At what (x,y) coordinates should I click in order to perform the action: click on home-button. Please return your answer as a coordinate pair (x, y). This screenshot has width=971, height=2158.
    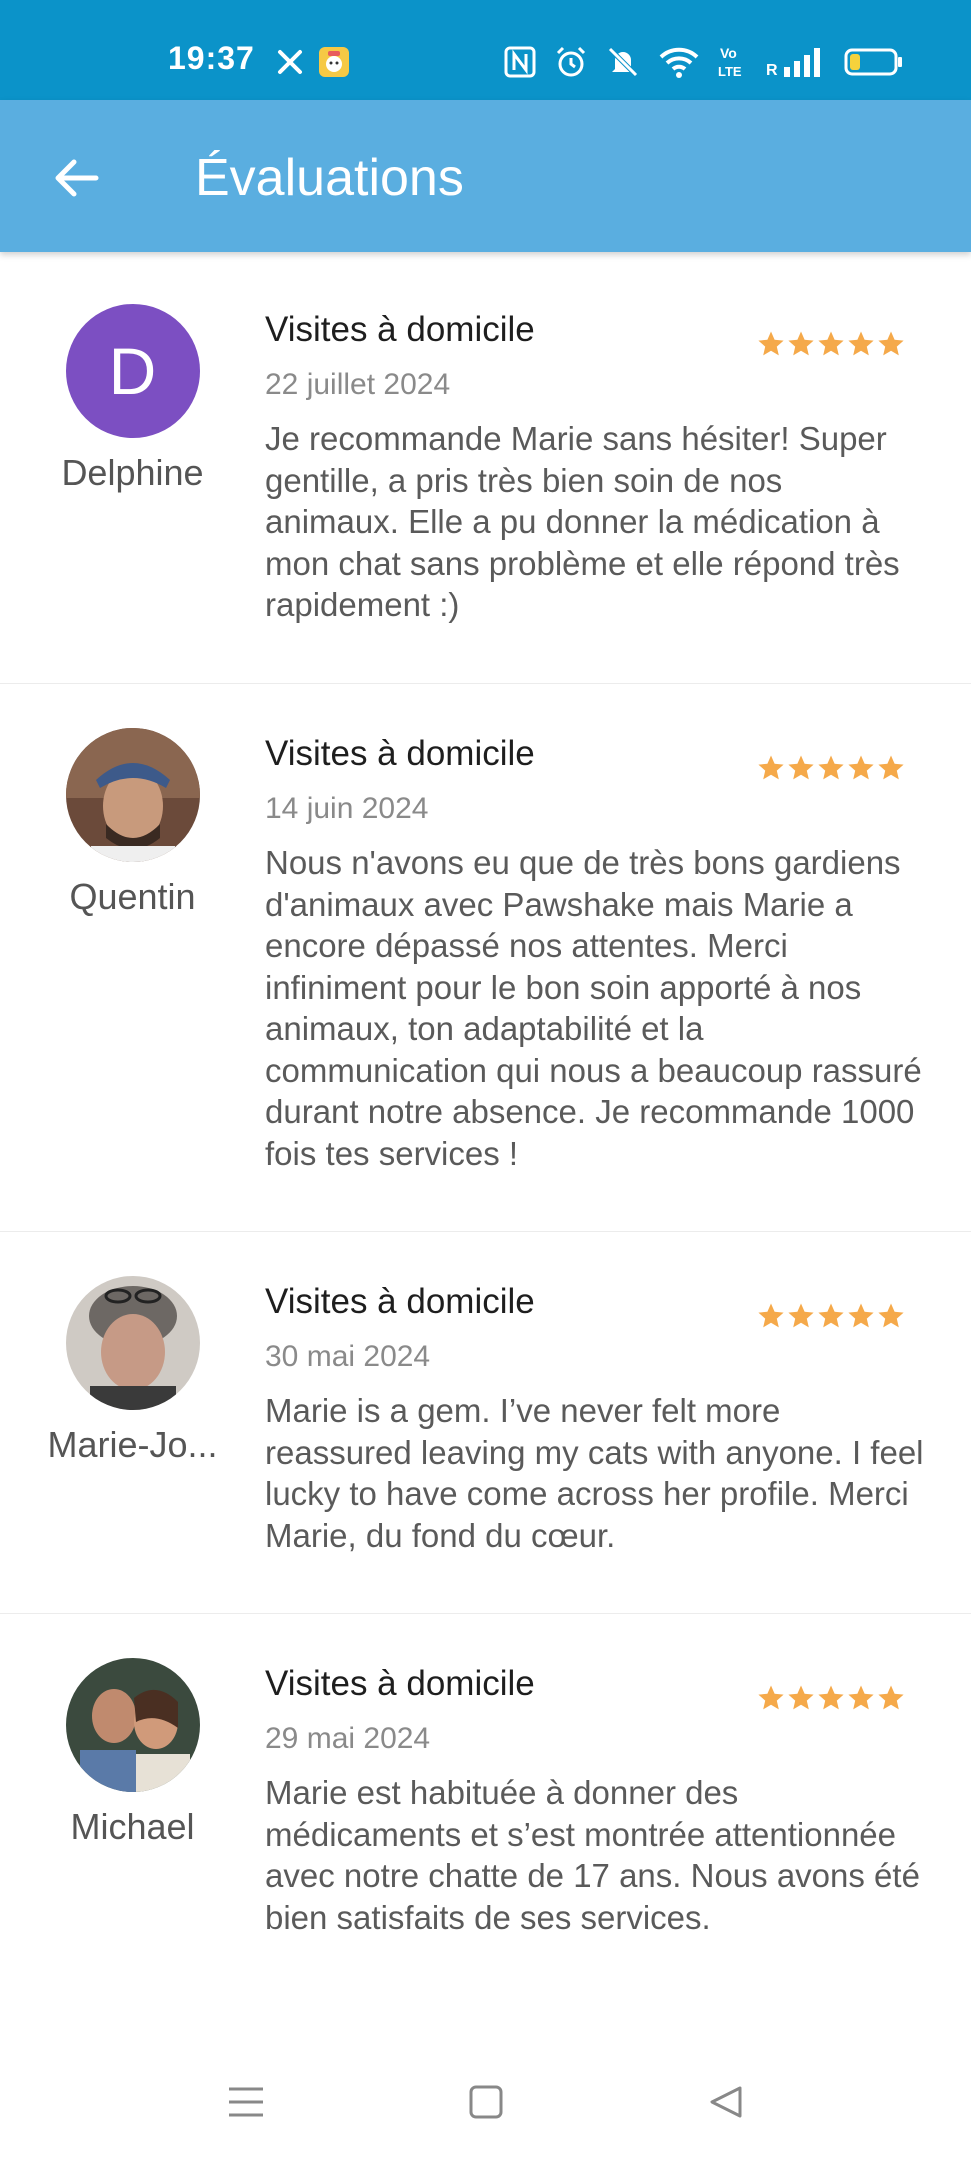
    Looking at the image, I should click on (486, 2102).